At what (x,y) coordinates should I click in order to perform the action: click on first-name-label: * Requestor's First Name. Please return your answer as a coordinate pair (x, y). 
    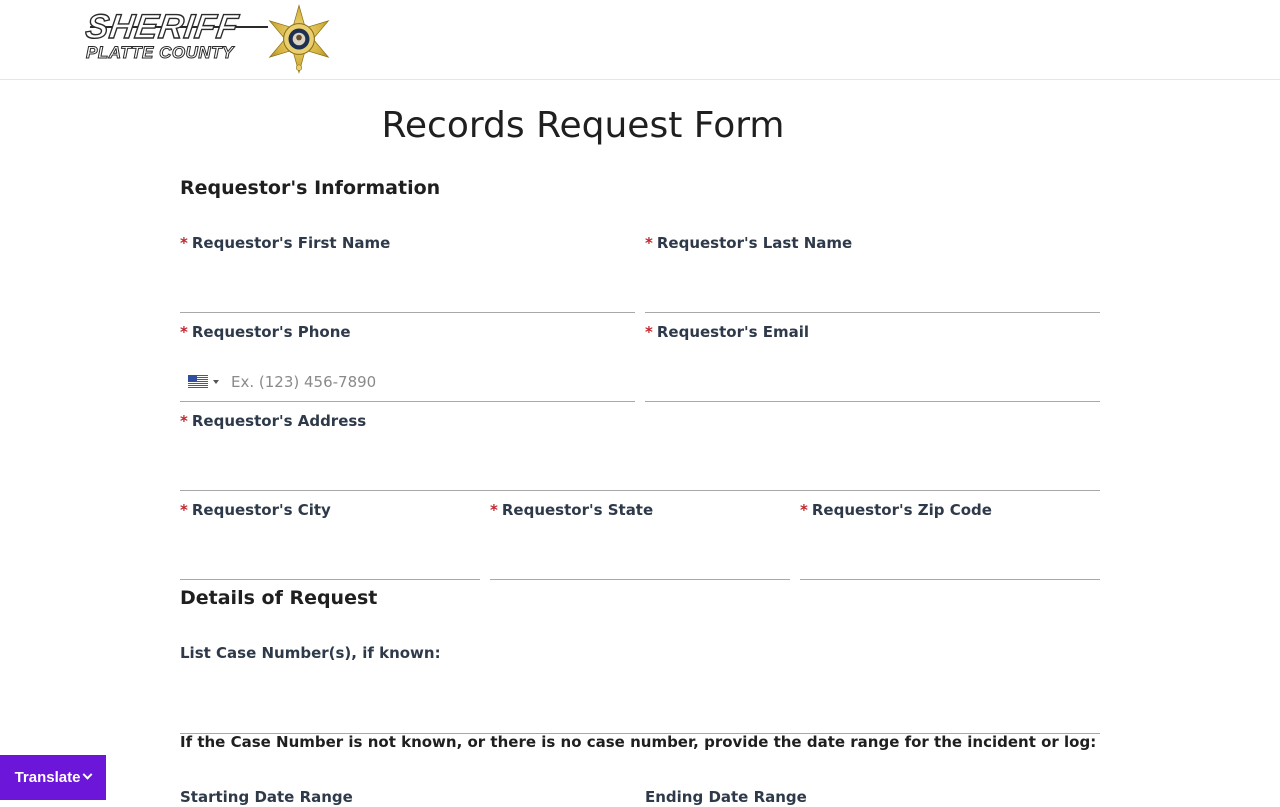
    Looking at the image, I should click on (285, 243).